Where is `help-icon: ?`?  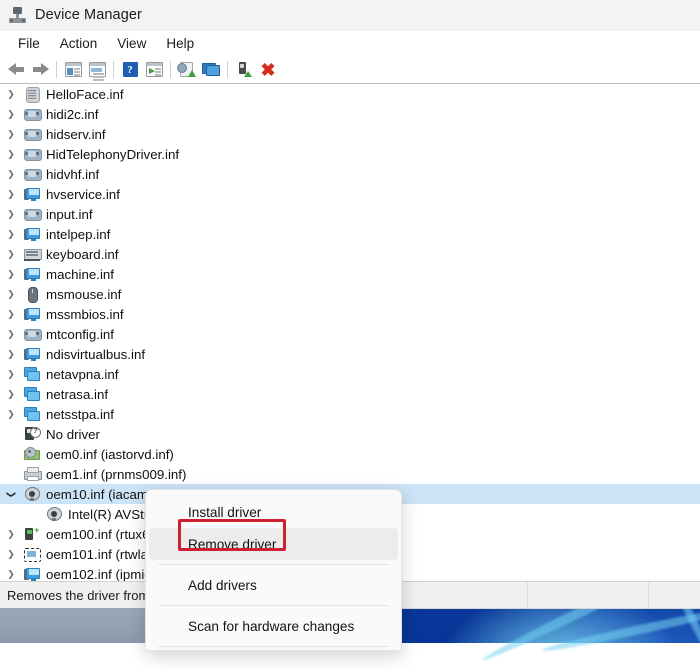 help-icon: ? is located at coordinates (130, 69).